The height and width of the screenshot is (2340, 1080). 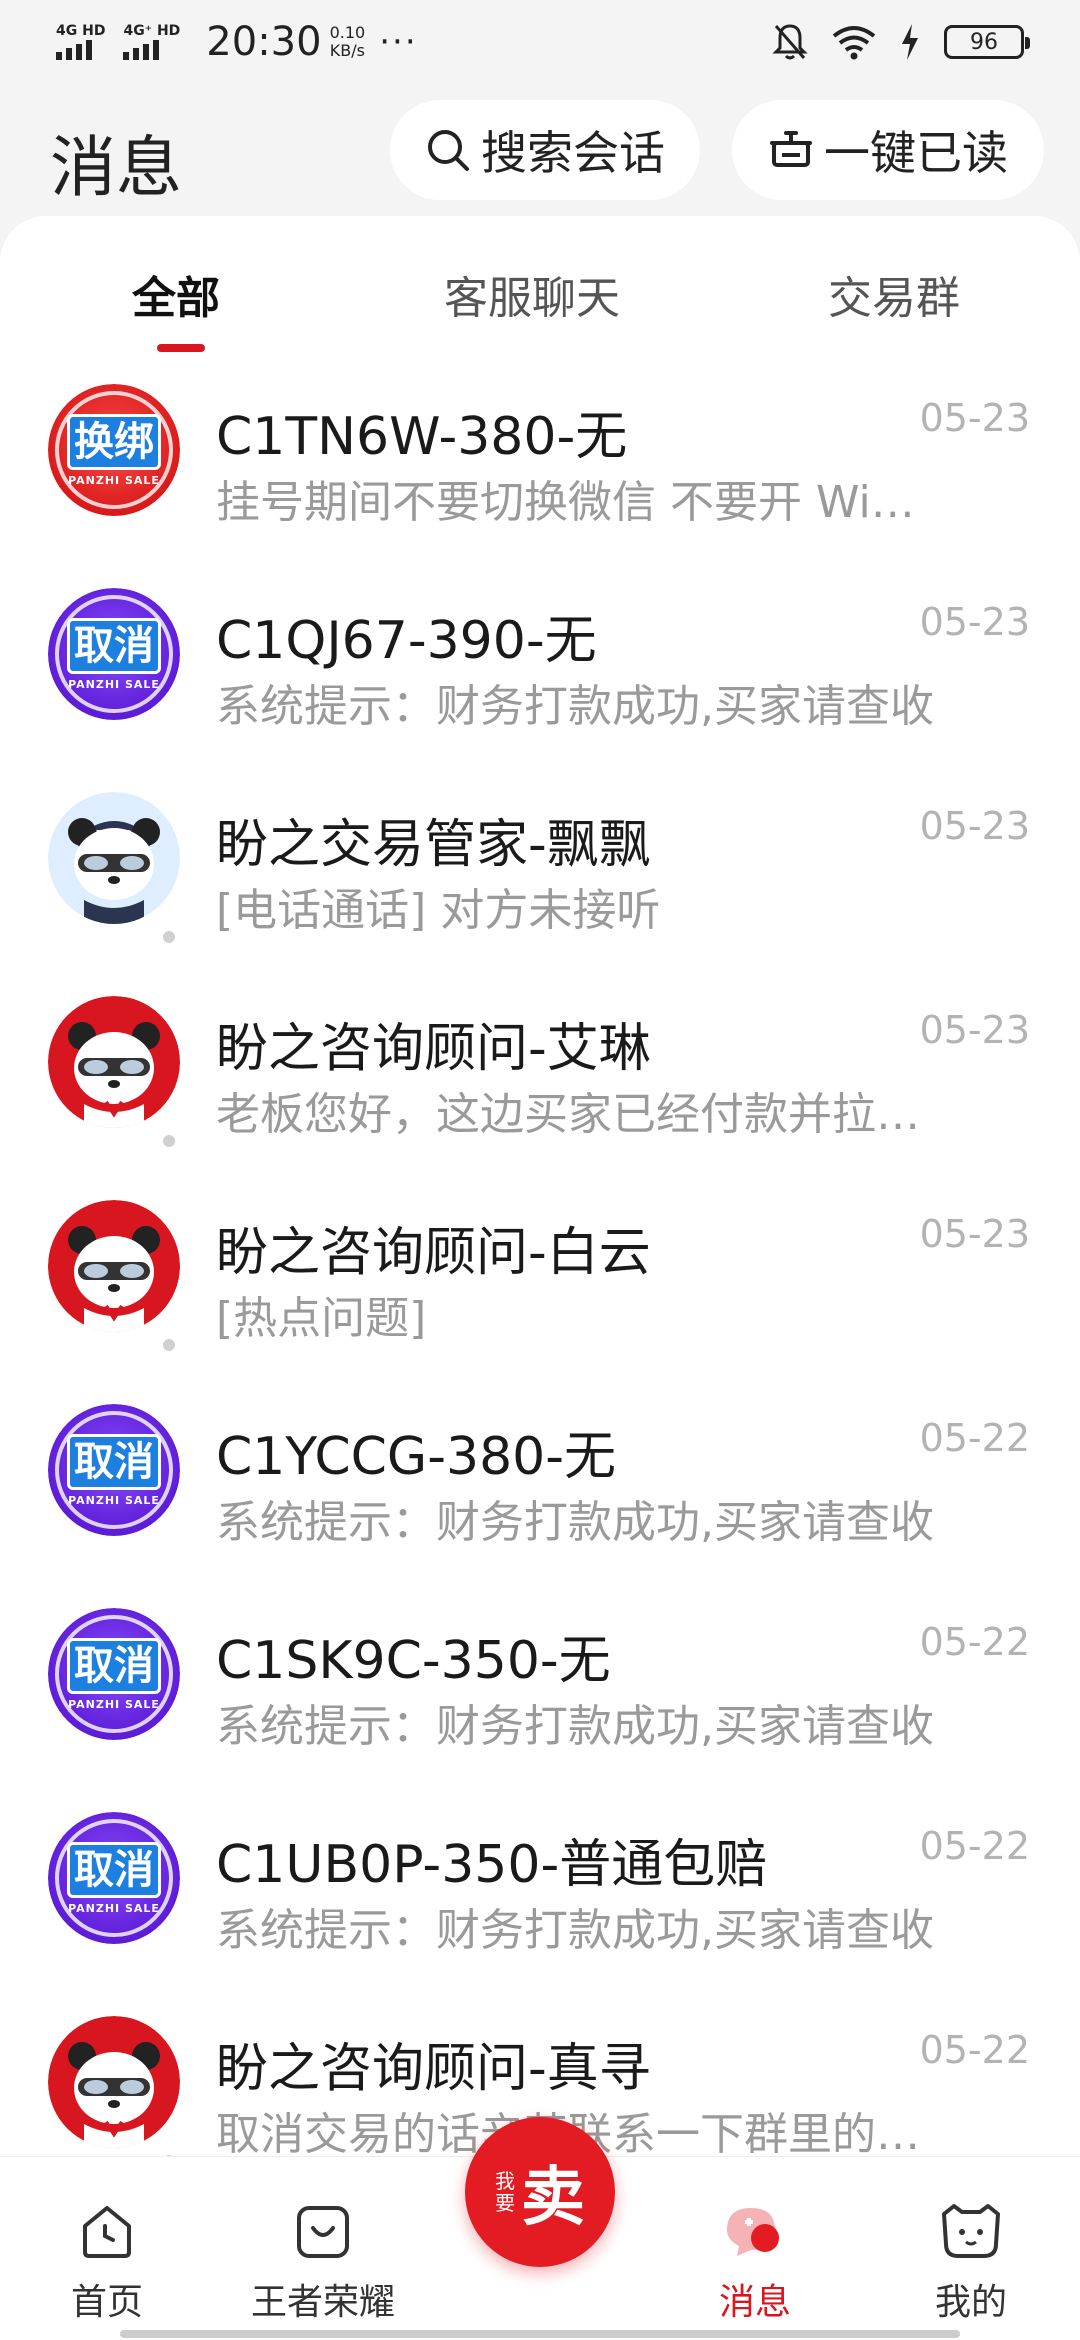 I want to click on conversation-title: 盼之咨询顾问-白云, so click(x=433, y=1253).